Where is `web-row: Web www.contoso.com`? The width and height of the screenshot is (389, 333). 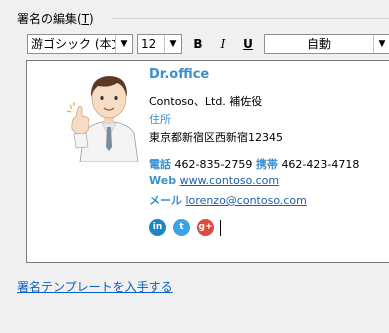 web-row: Web www.contoso.com is located at coordinates (214, 180).